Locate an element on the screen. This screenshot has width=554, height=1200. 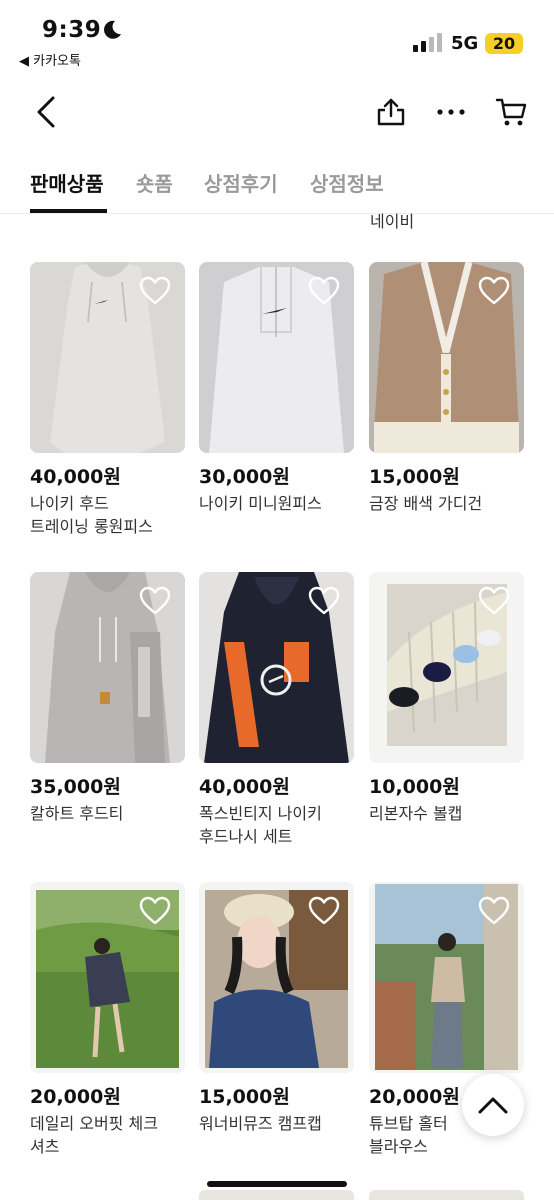
home-indicator is located at coordinates (277, 1184).